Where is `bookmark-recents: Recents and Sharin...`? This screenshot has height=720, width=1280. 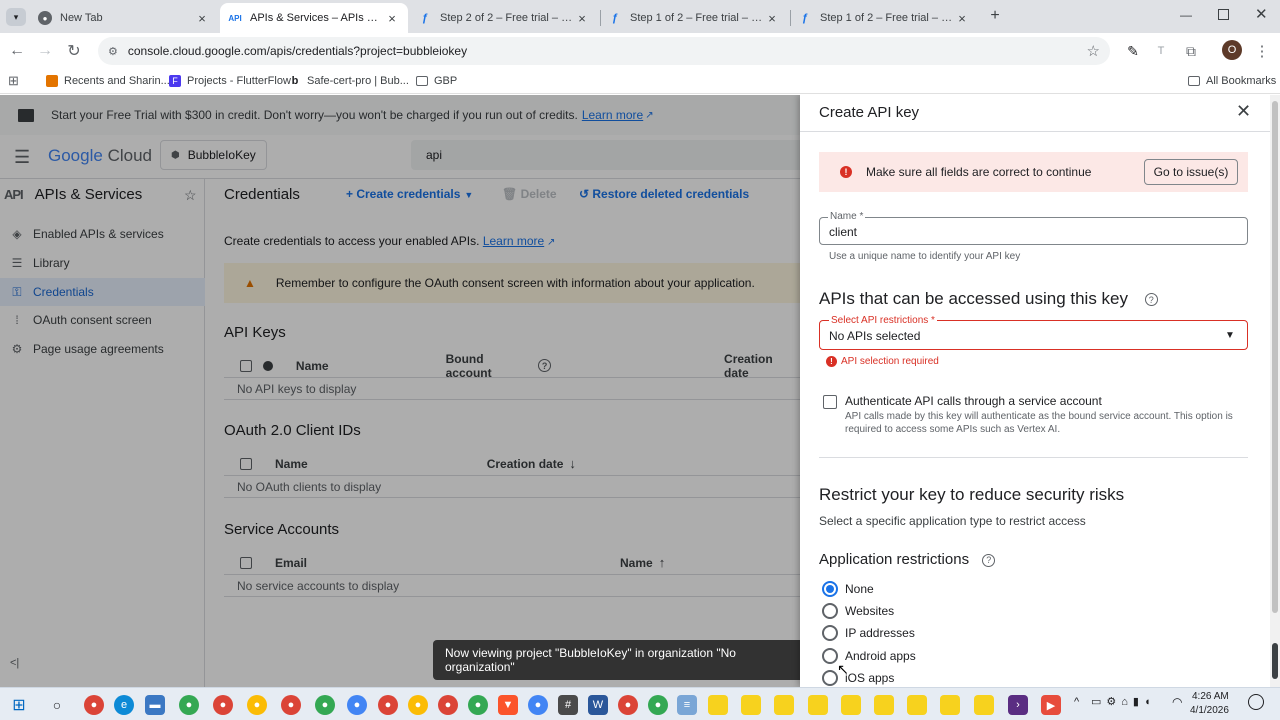 bookmark-recents: Recents and Sharin... is located at coordinates (108, 81).